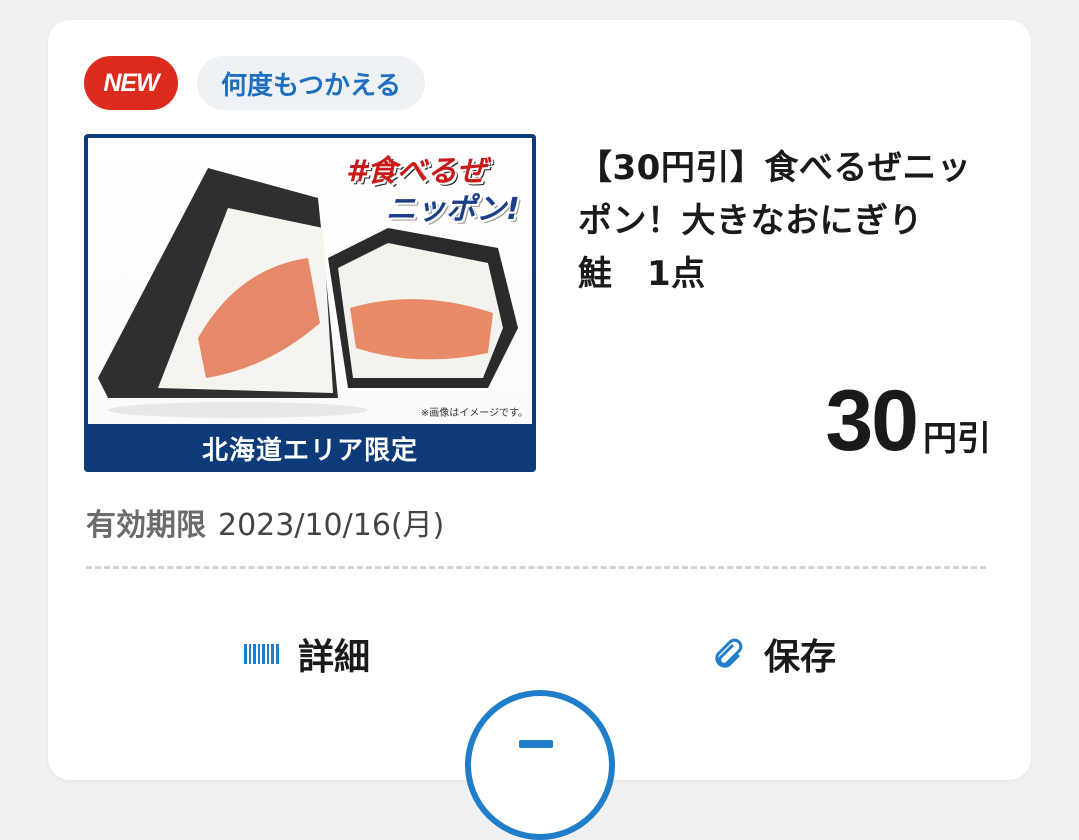  What do you see at coordinates (474, 413) in the screenshot?
I see `image-note: ※画像はイメージです。` at bounding box center [474, 413].